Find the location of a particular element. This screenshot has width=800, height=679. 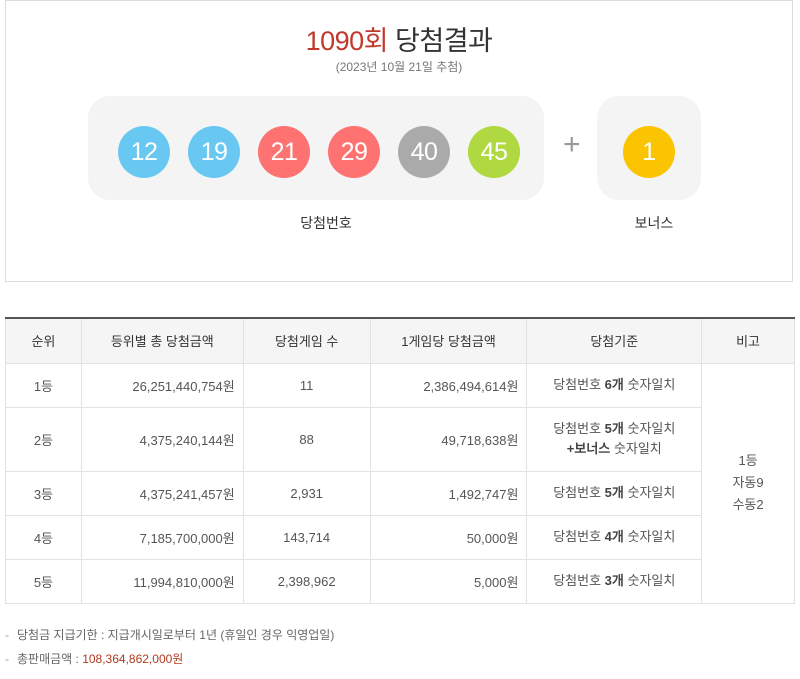

rank-cell: 2등 is located at coordinates (44, 439).